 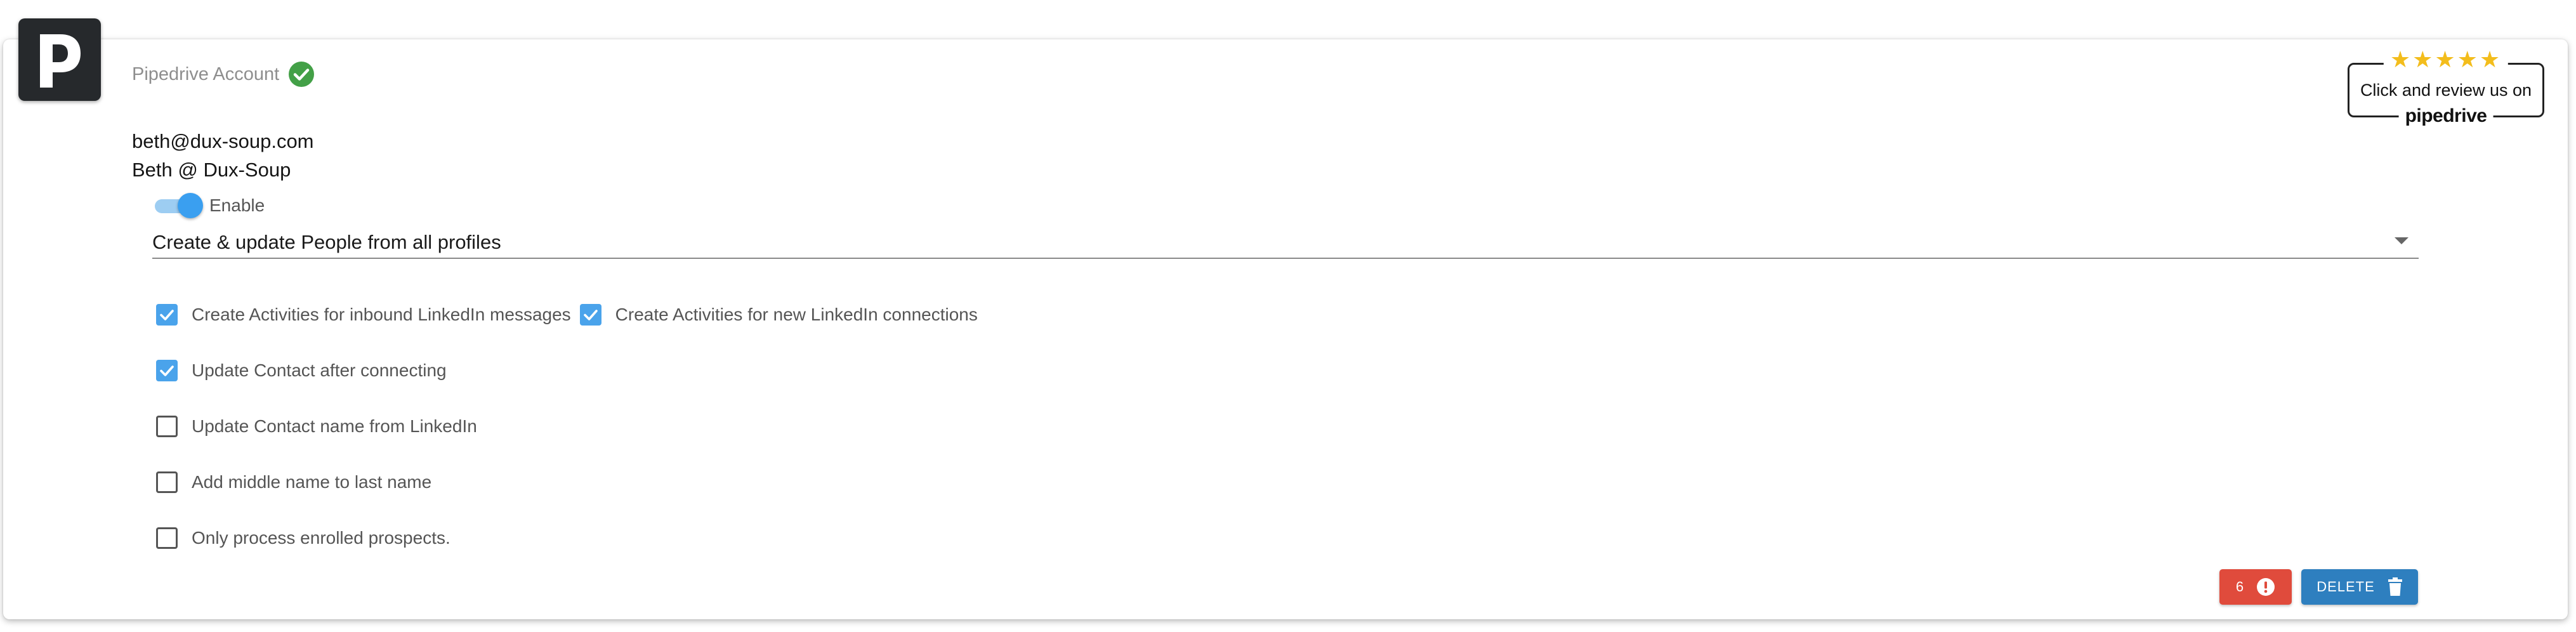 I want to click on review-badge: ★★★★★ Click and review us on pipedrive, so click(x=2446, y=87).